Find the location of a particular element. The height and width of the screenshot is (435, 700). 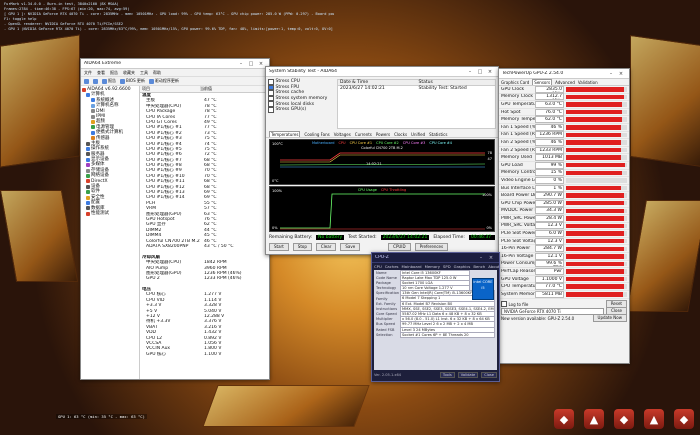

tree-item: 性能测试 is located at coordinates (110, 213).